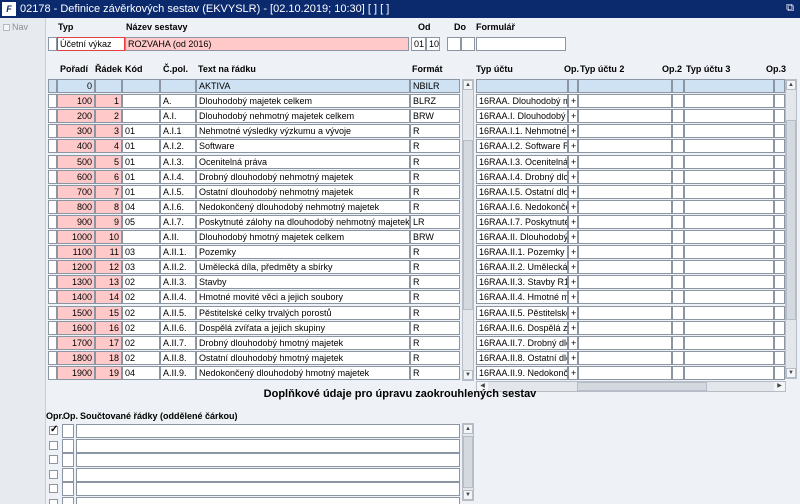  I want to click on cell-typ-uctu: 16RAA.I.1. Nehmotné vý, so click(522, 131).